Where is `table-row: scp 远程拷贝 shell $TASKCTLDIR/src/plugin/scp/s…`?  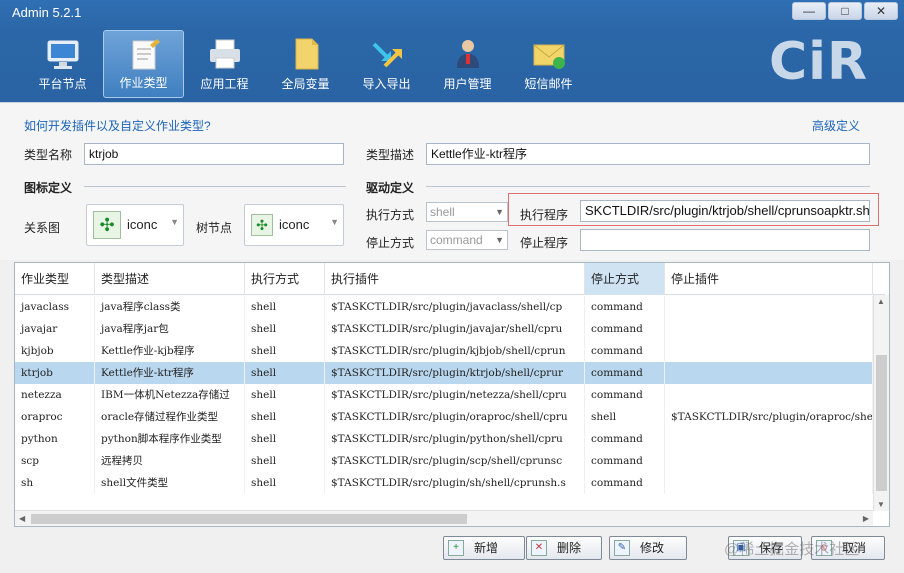 table-row: scp 远程拷贝 shell $TASKCTLDIR/src/plugin/scp/s… is located at coordinates (444, 461).